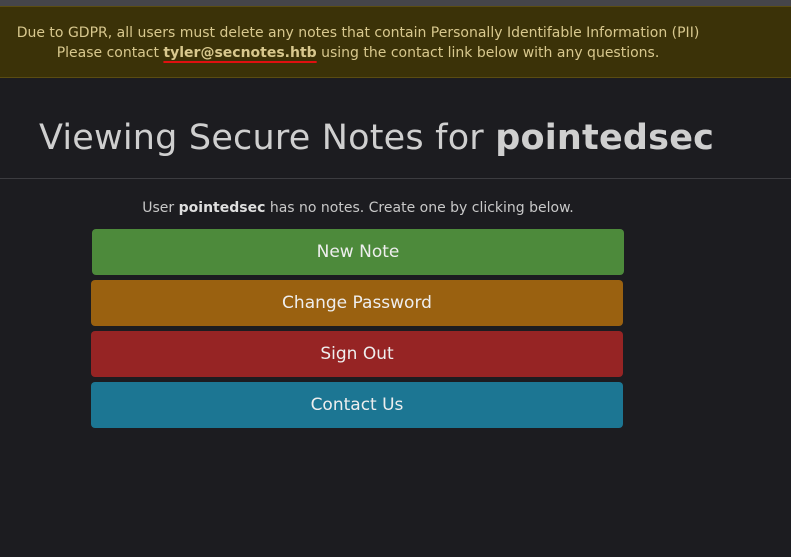  Describe the element at coordinates (357, 354) in the screenshot. I see `sign-out-button: Sign Out` at that location.